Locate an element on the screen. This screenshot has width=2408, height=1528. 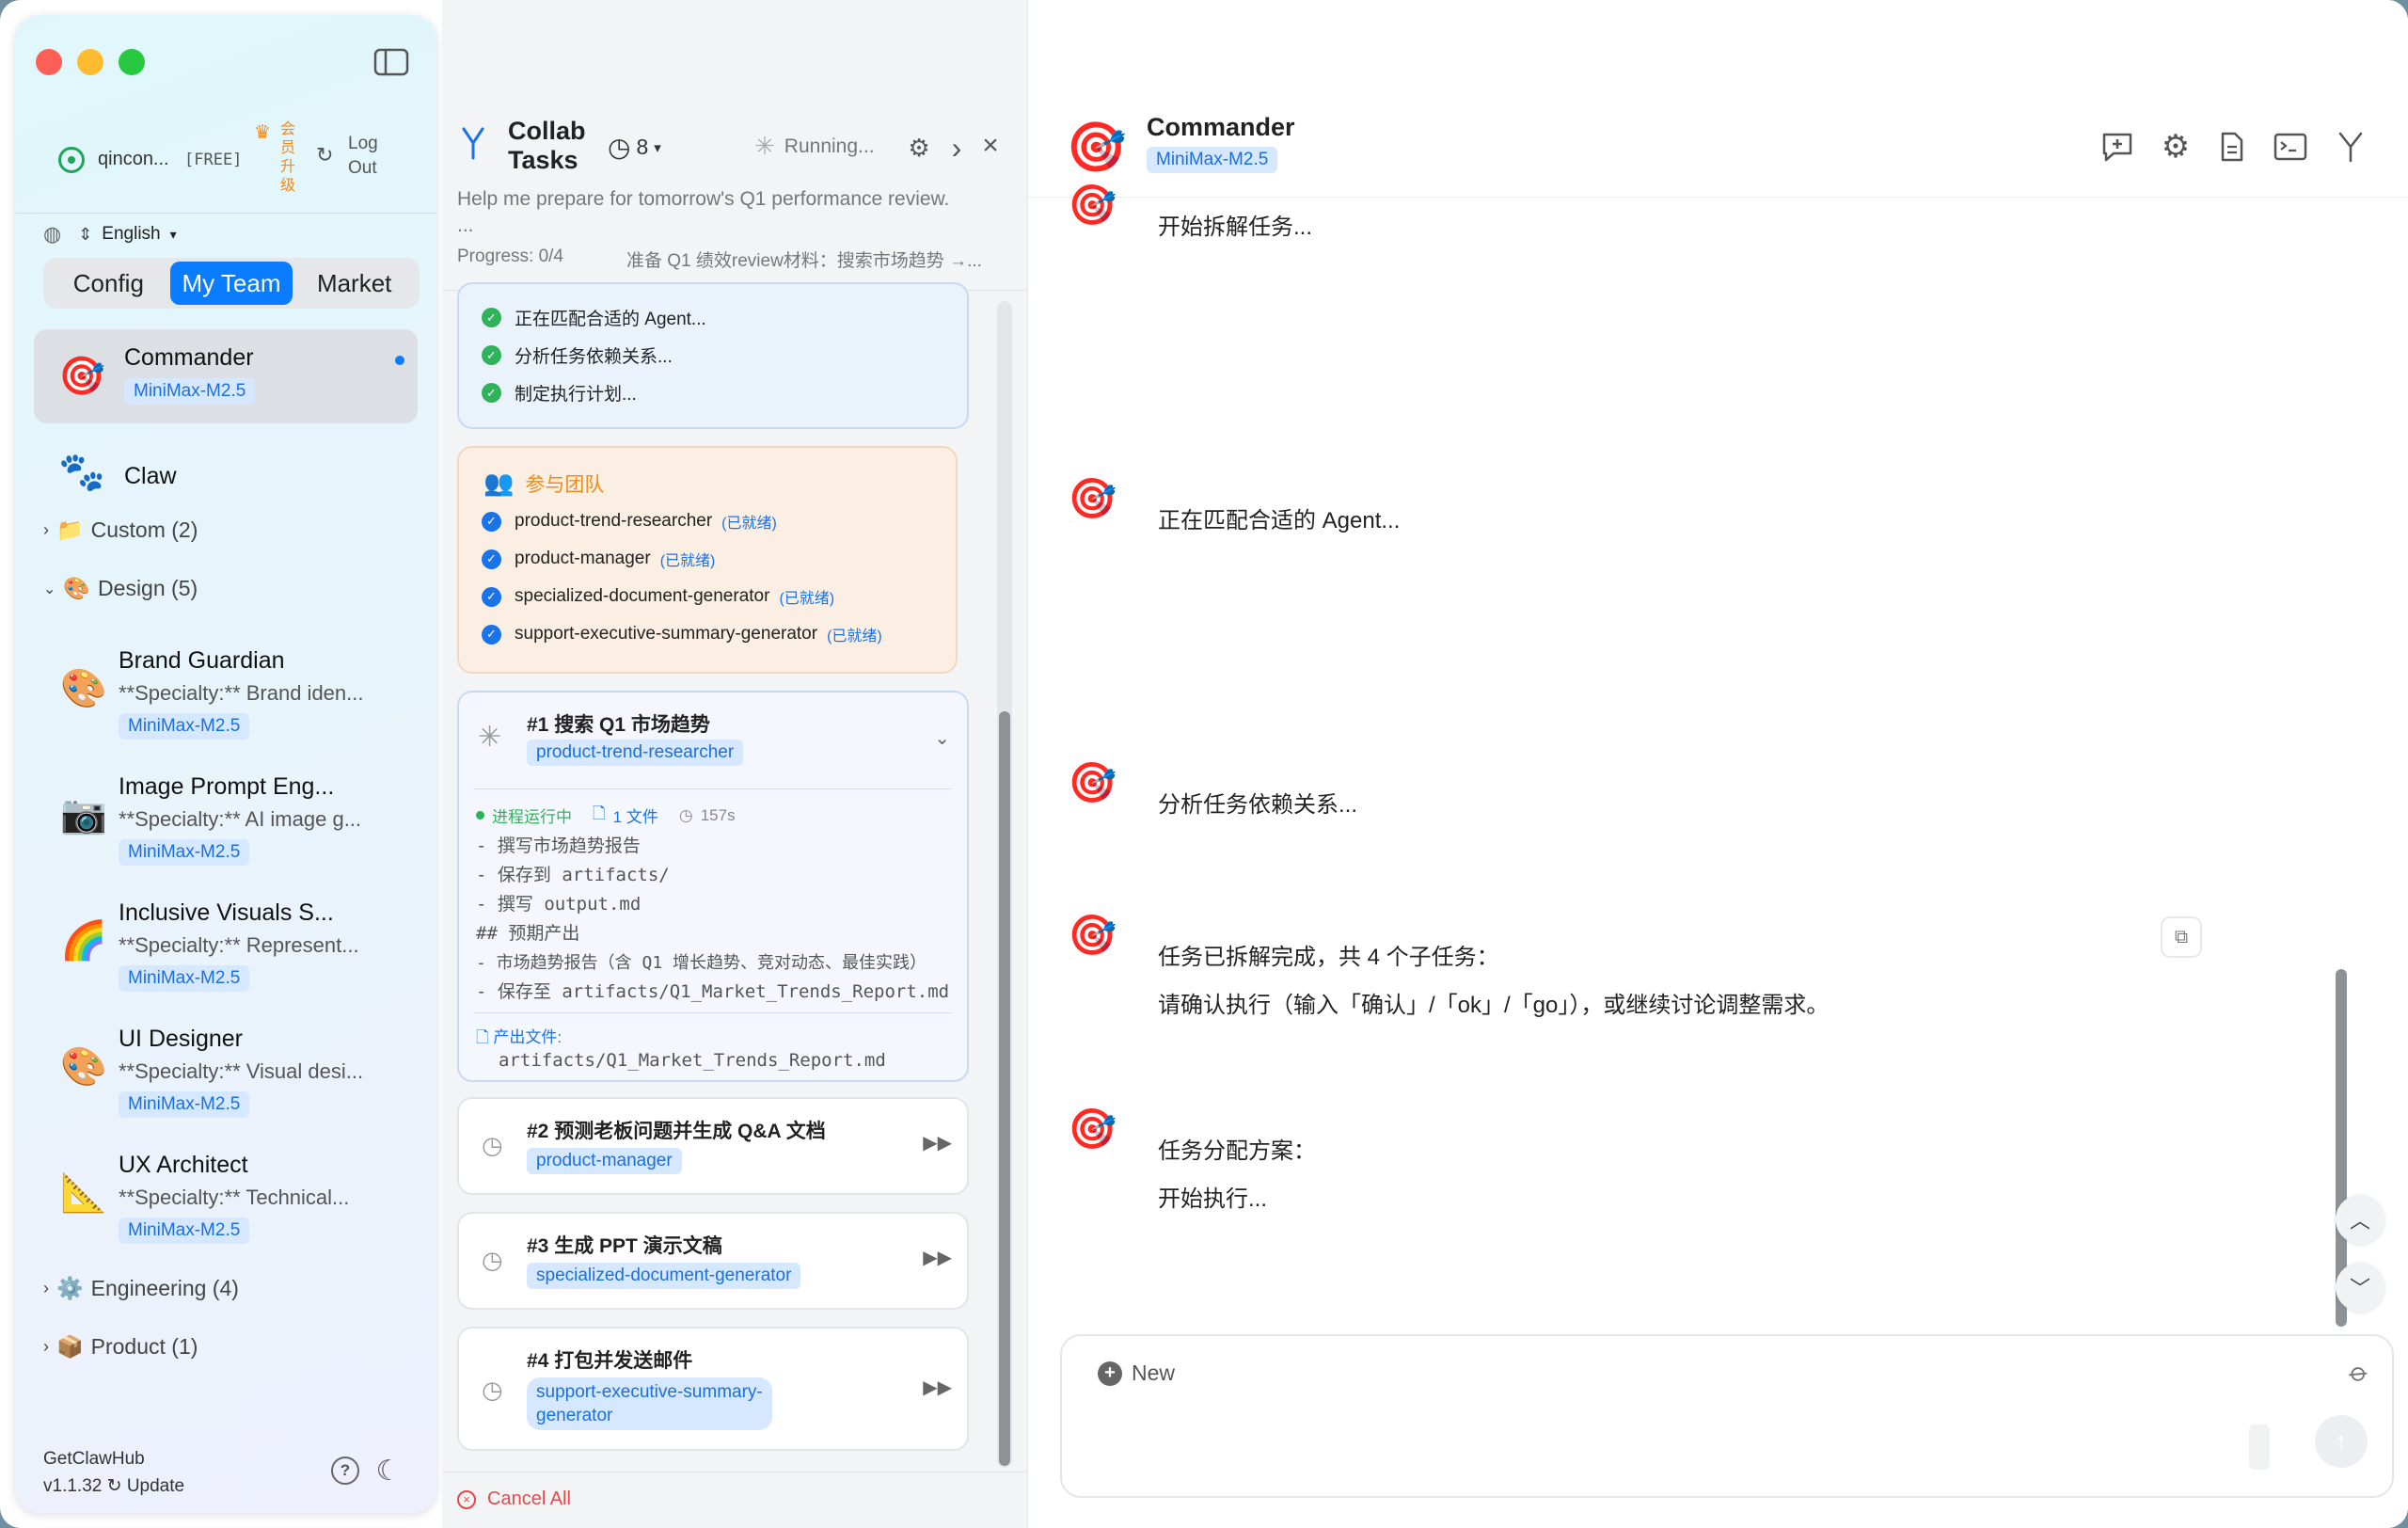
agent-name: Commander is located at coordinates (189, 357).